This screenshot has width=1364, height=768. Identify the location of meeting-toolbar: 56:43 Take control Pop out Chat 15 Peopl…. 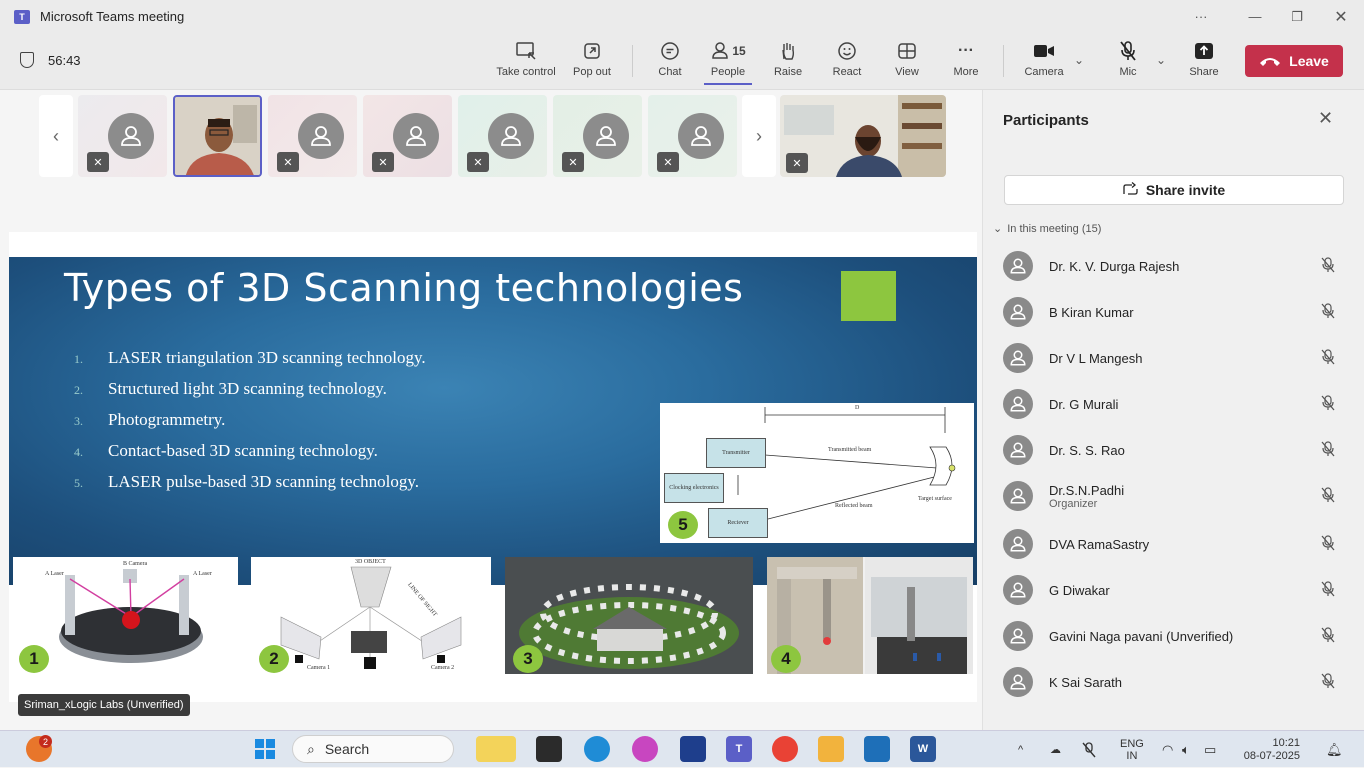
(682, 61).